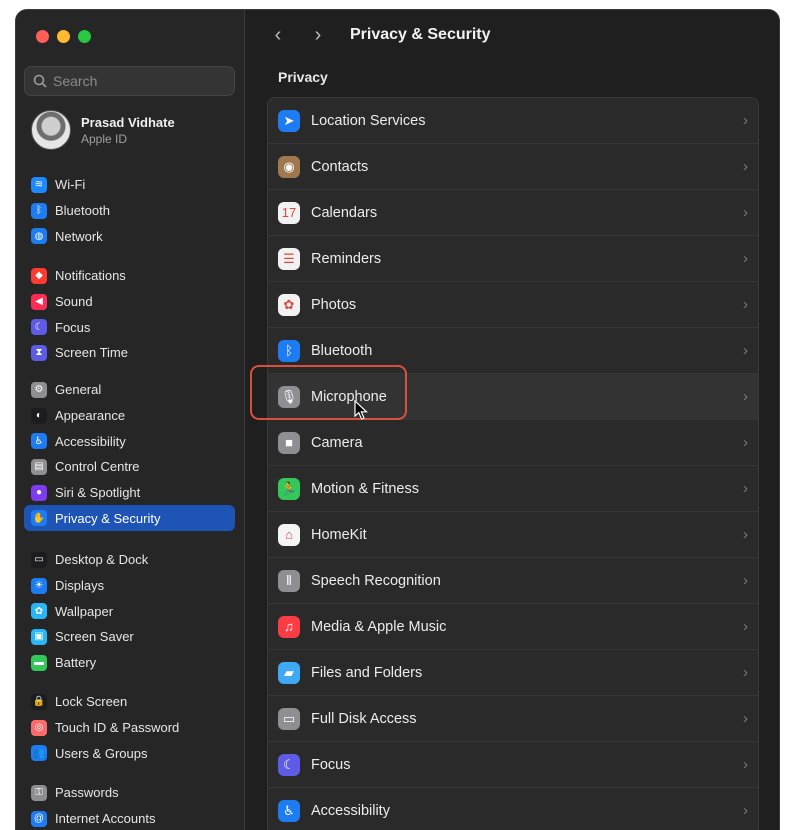 The width and height of the screenshot is (794, 830). What do you see at coordinates (513, 397) in the screenshot?
I see `privacy-row-microphone: 🎙 Microphone ›` at bounding box center [513, 397].